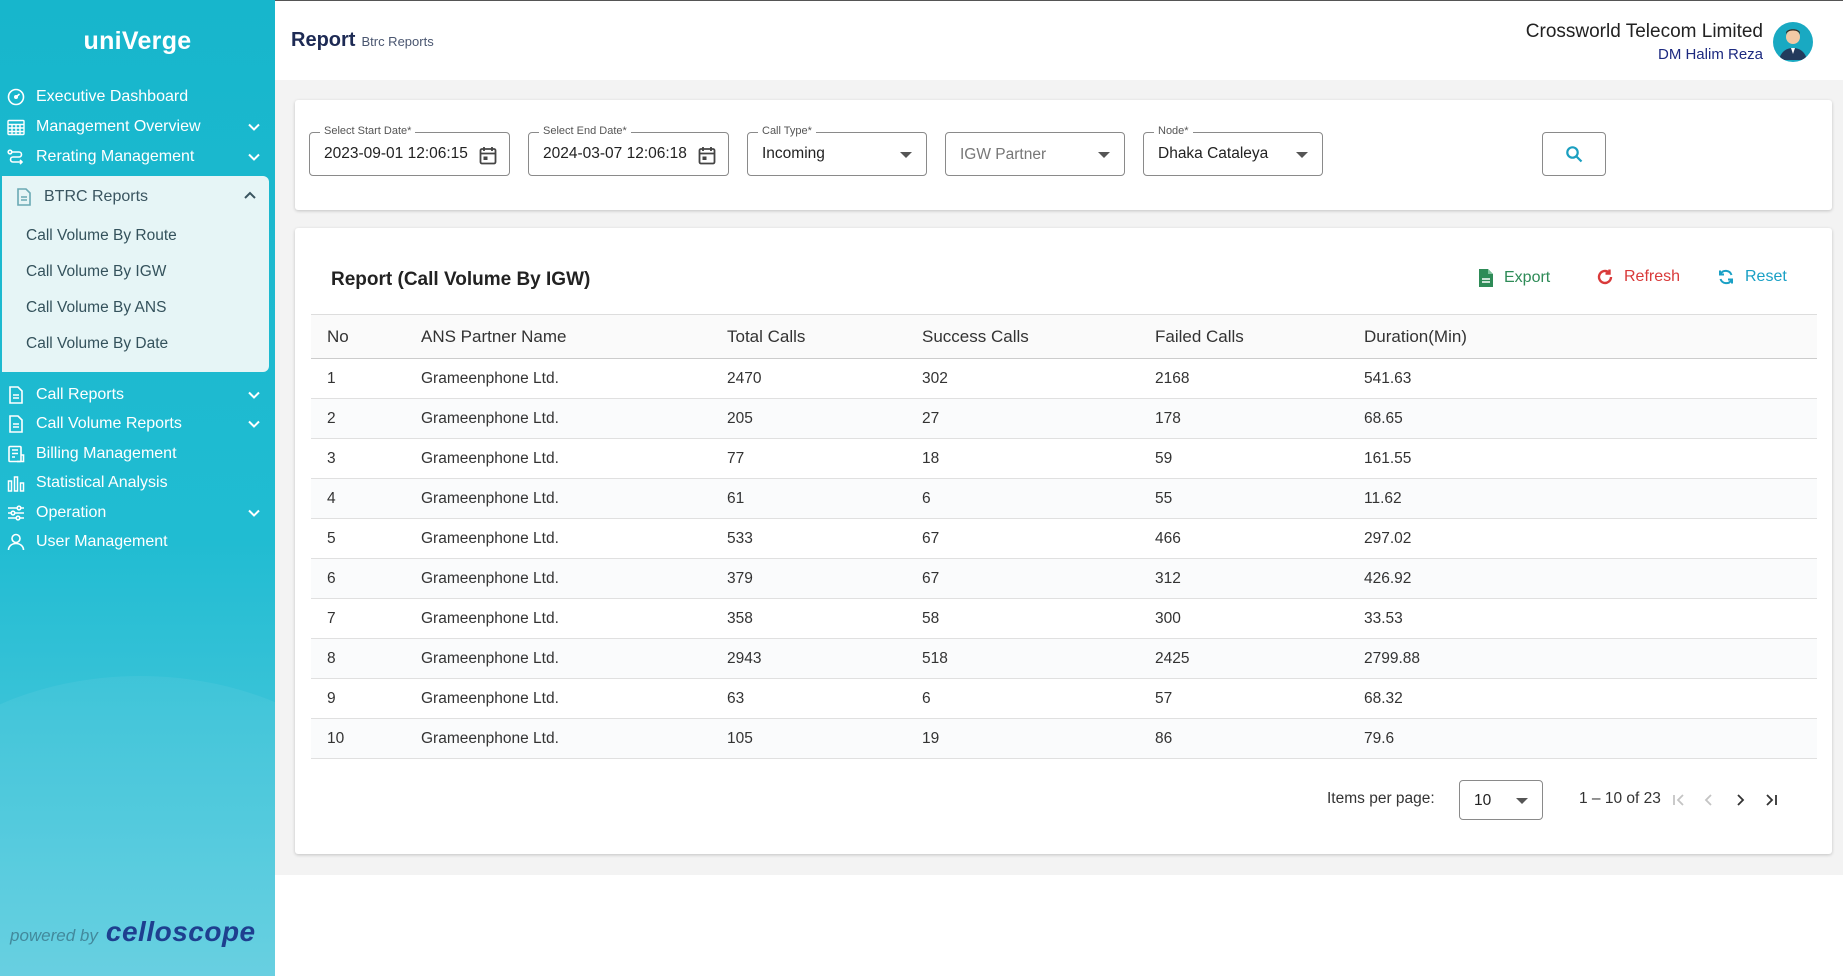 The height and width of the screenshot is (976, 1843). I want to click on previous-page-button, so click(1709, 800).